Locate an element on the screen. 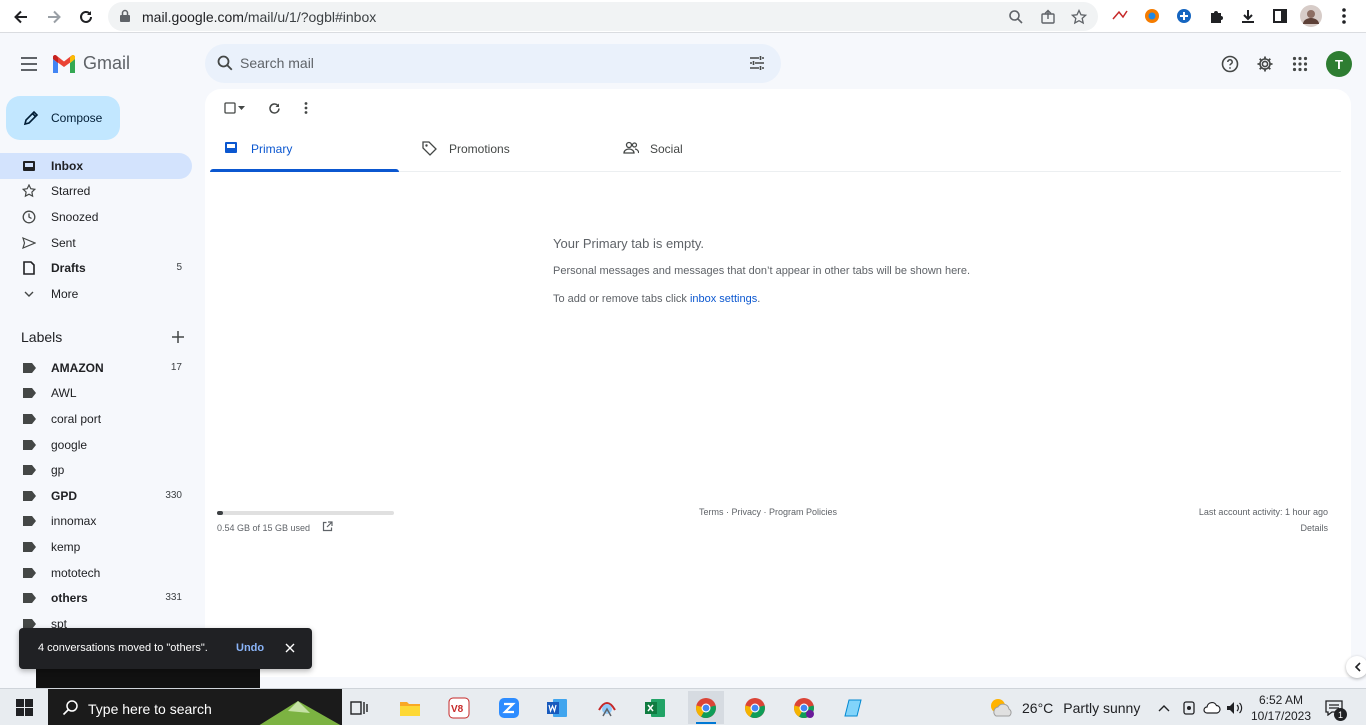  account-avatar: T is located at coordinates (1339, 64).